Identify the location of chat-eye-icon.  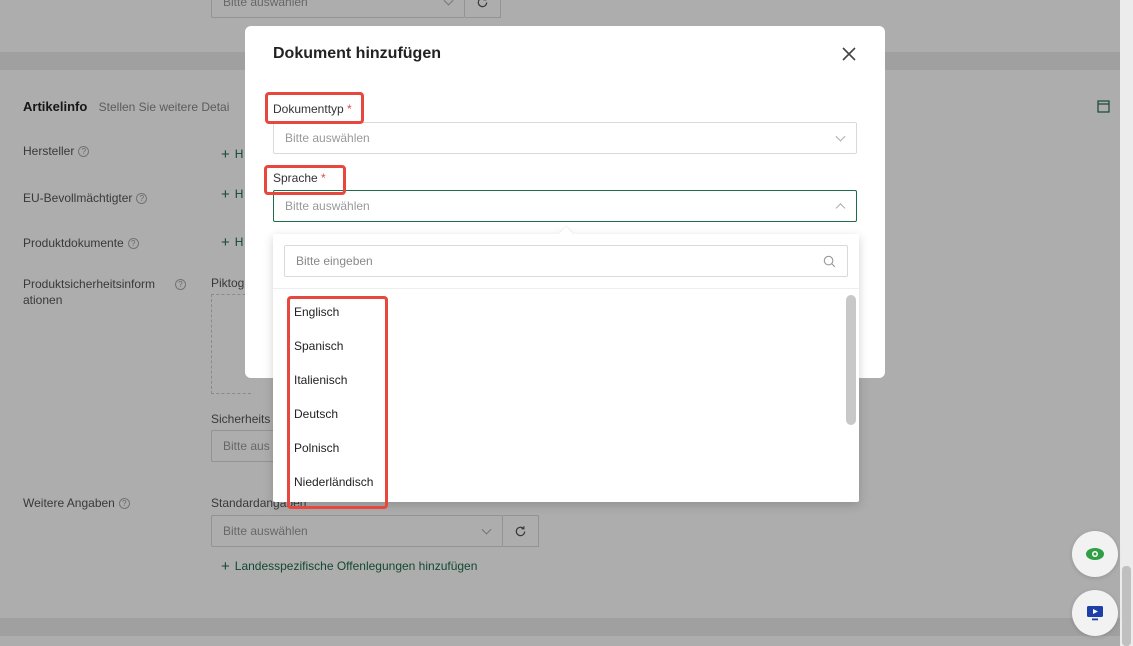
(1095, 554).